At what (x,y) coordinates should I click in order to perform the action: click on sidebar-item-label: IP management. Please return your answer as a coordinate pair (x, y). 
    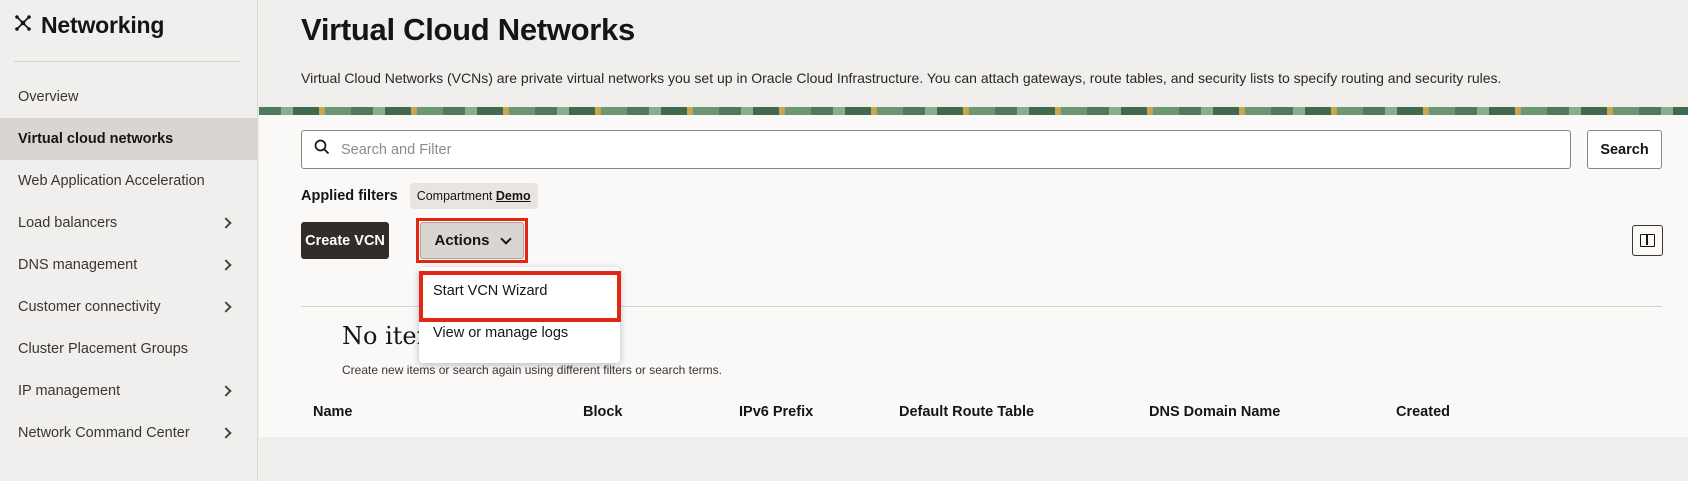
    Looking at the image, I should click on (69, 391).